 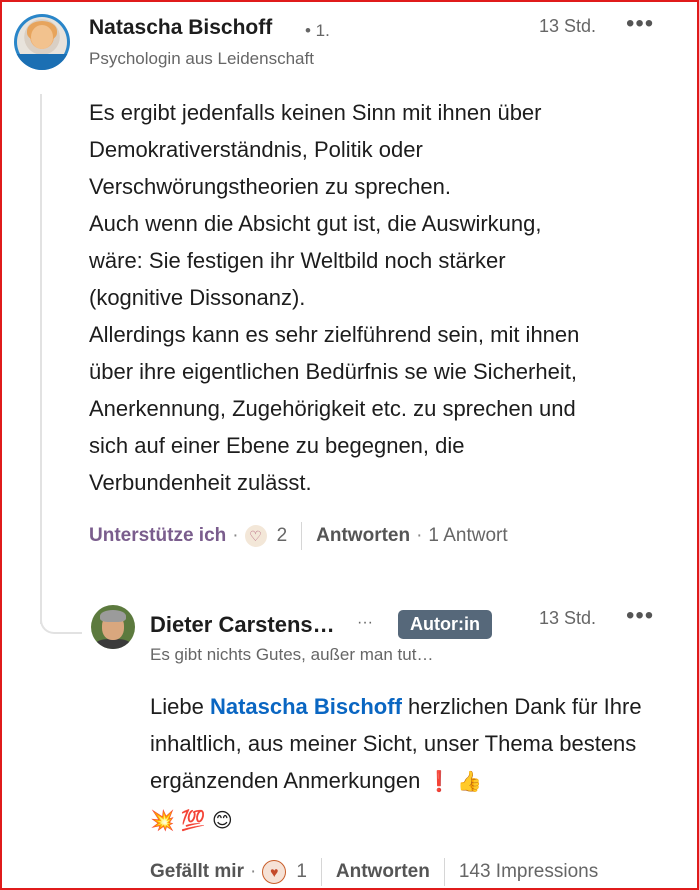 I want to click on reply-count: 1 Antwort, so click(x=467, y=536).